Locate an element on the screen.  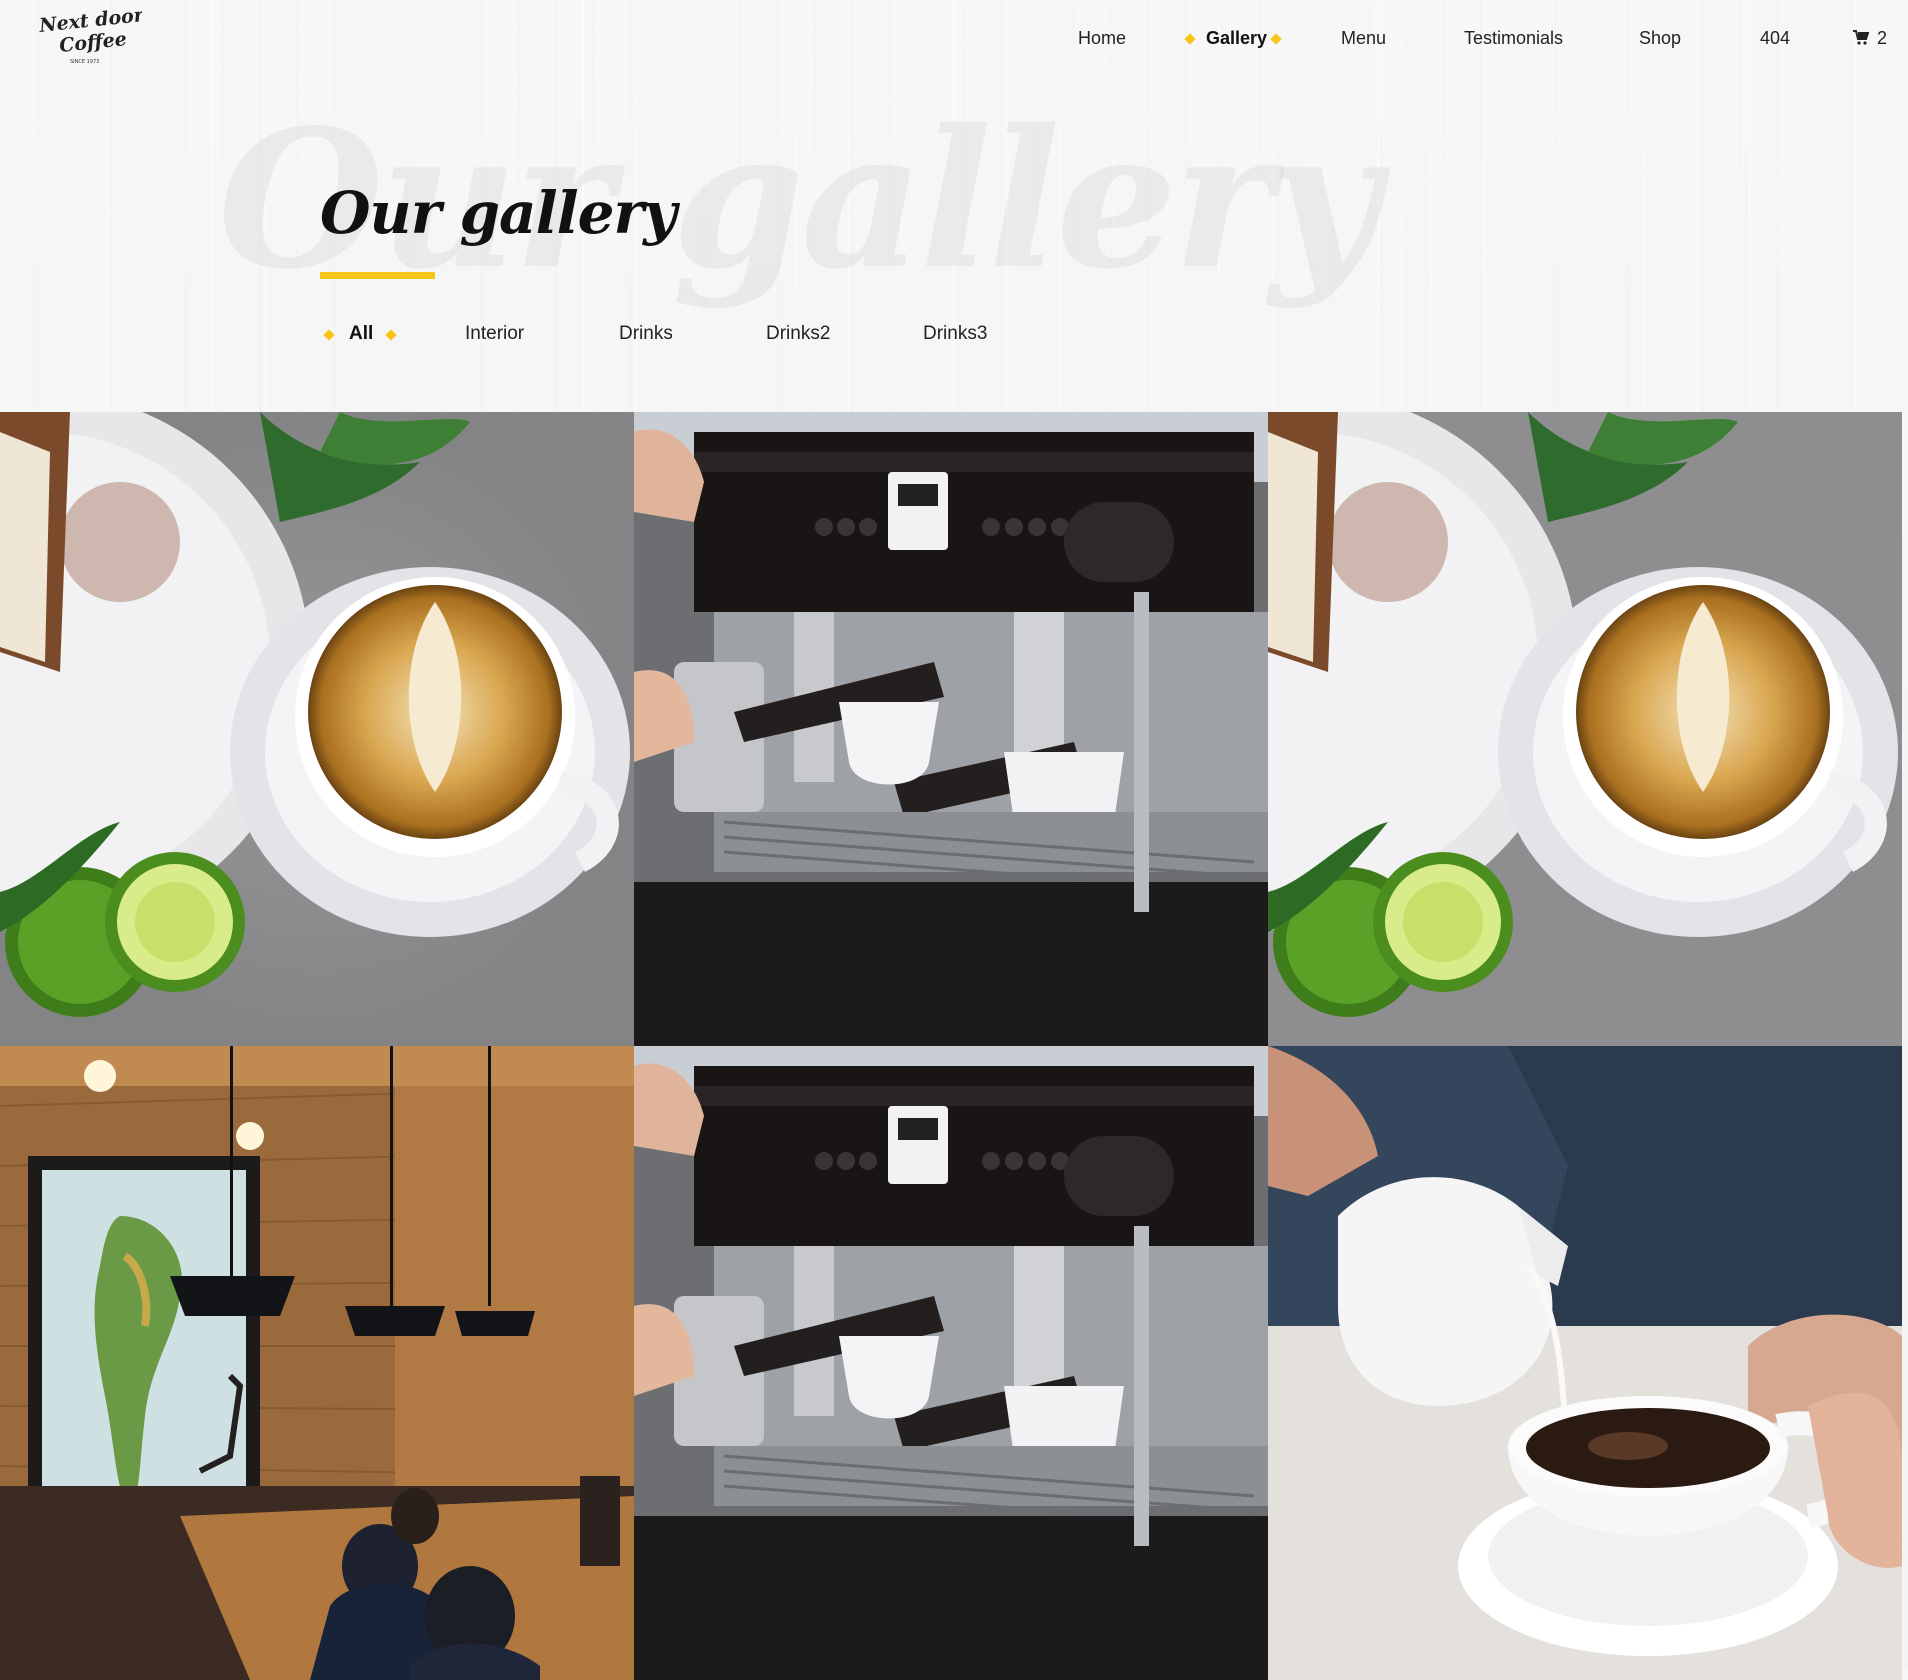
gallery-image-espresso-machine is located at coordinates (951, 729).